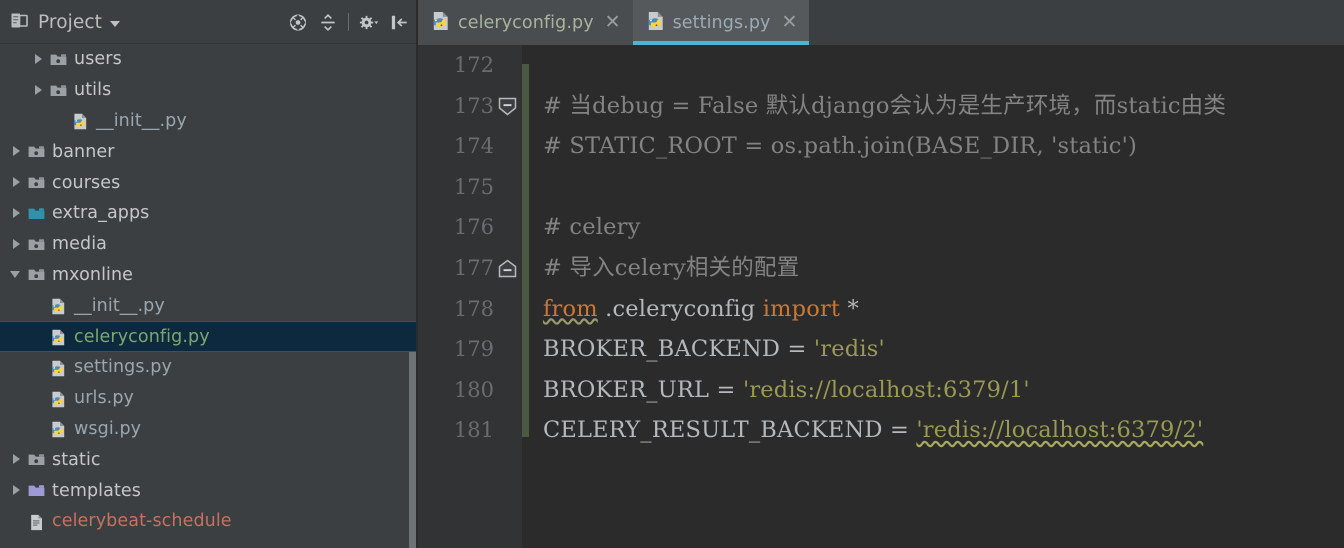  I want to click on hide-panel-icon, so click(399, 22).